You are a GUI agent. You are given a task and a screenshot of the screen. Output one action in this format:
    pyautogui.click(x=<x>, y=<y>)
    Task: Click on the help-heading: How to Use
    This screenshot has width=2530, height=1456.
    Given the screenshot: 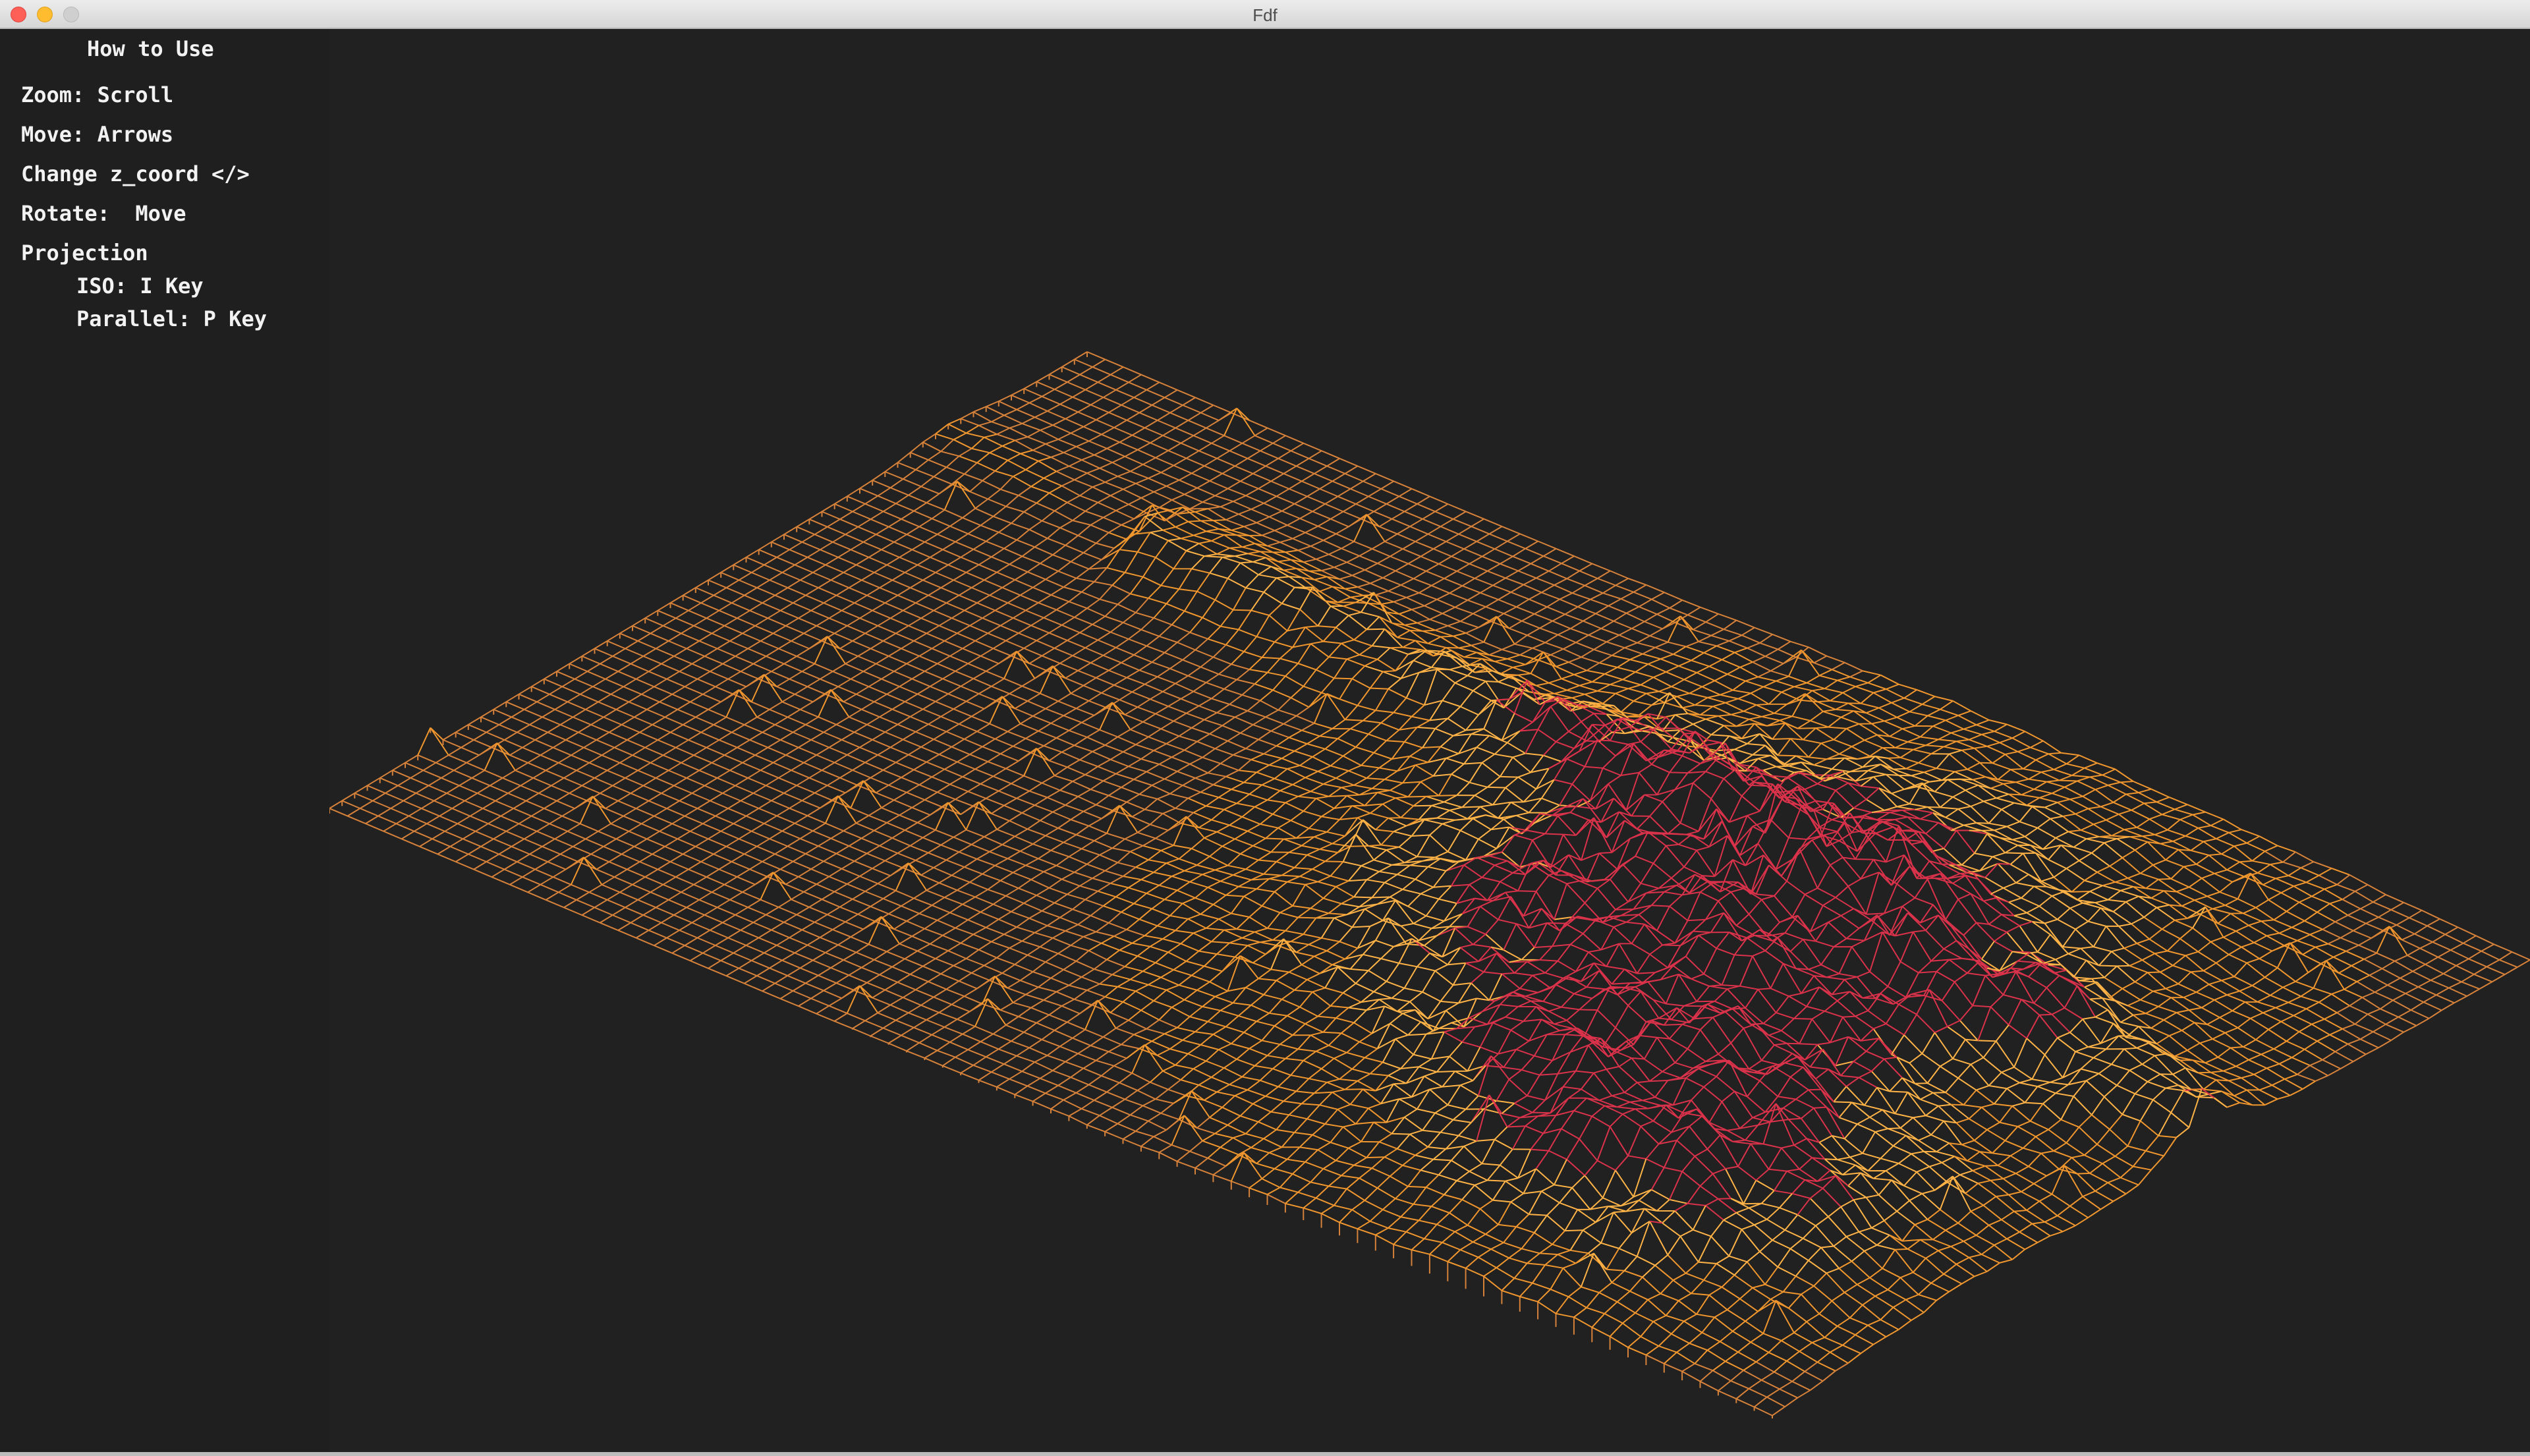 What is the action you would take?
    pyautogui.click(x=150, y=48)
    